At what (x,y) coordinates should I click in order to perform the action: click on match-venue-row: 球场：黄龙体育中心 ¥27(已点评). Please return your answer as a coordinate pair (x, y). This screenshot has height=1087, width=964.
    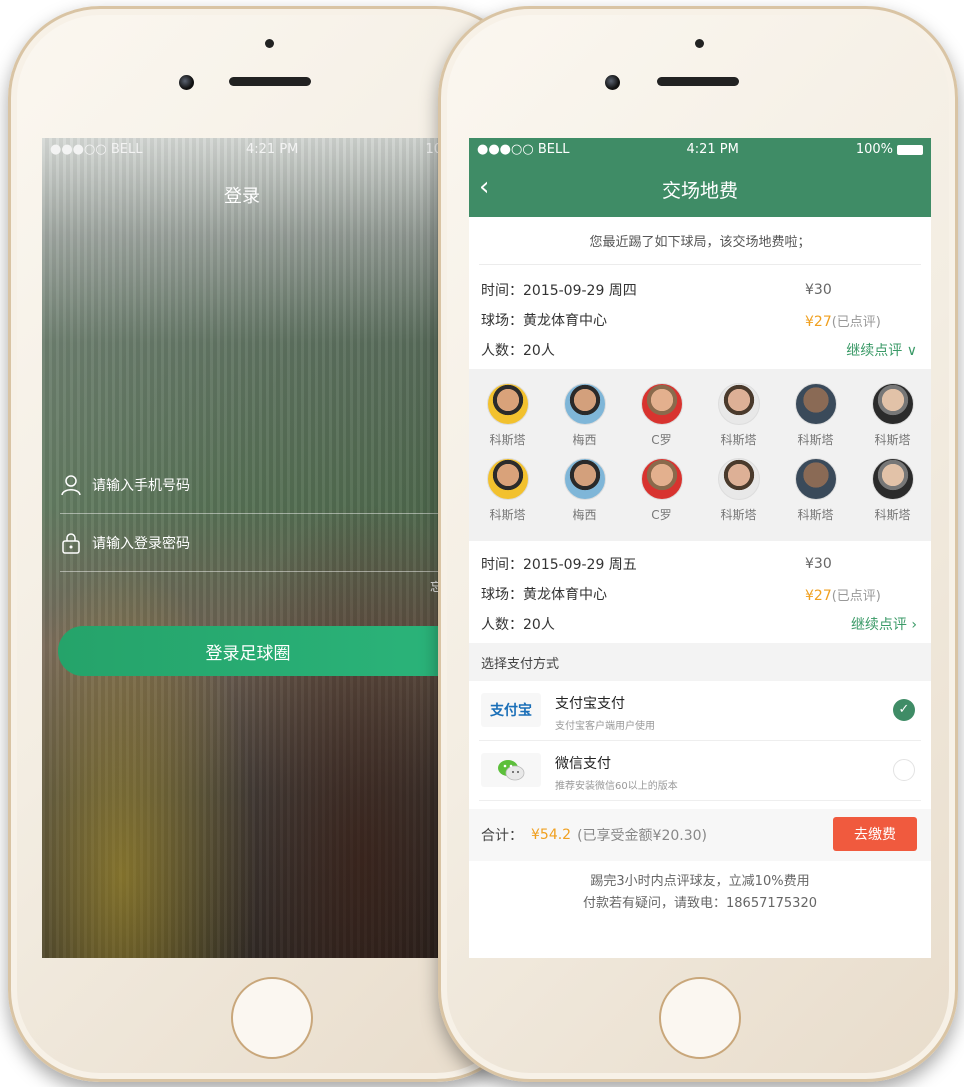
    Looking at the image, I should click on (700, 320).